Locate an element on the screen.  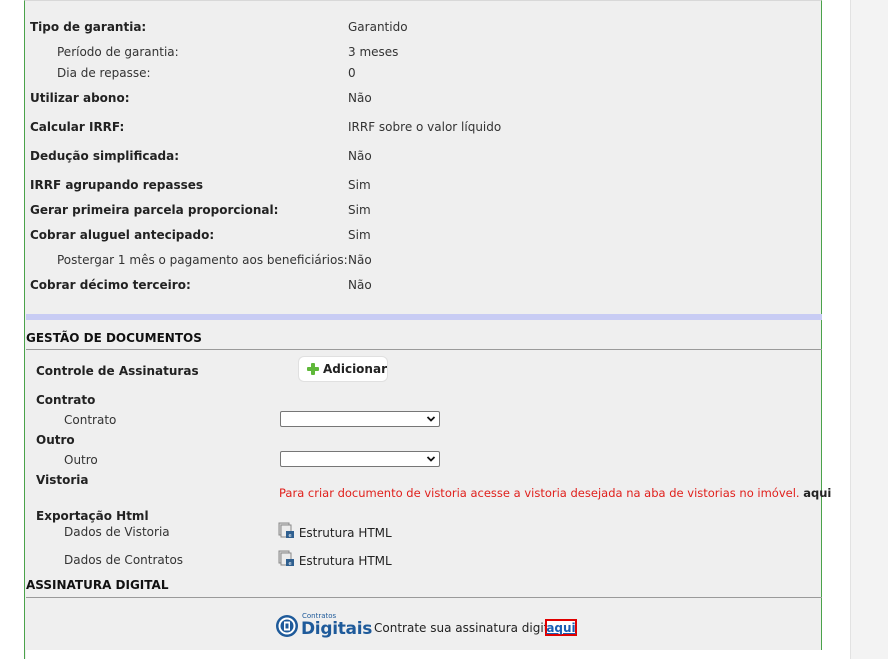
export-link-vistoria: e Estrutura HTML is located at coordinates (335, 531).